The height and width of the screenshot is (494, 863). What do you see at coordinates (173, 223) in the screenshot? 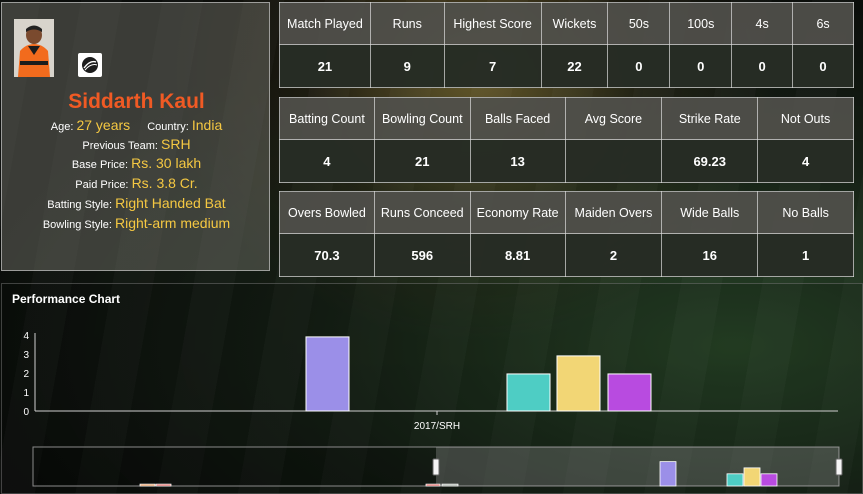
I see `bowling-style-value: Right-arm medium` at bounding box center [173, 223].